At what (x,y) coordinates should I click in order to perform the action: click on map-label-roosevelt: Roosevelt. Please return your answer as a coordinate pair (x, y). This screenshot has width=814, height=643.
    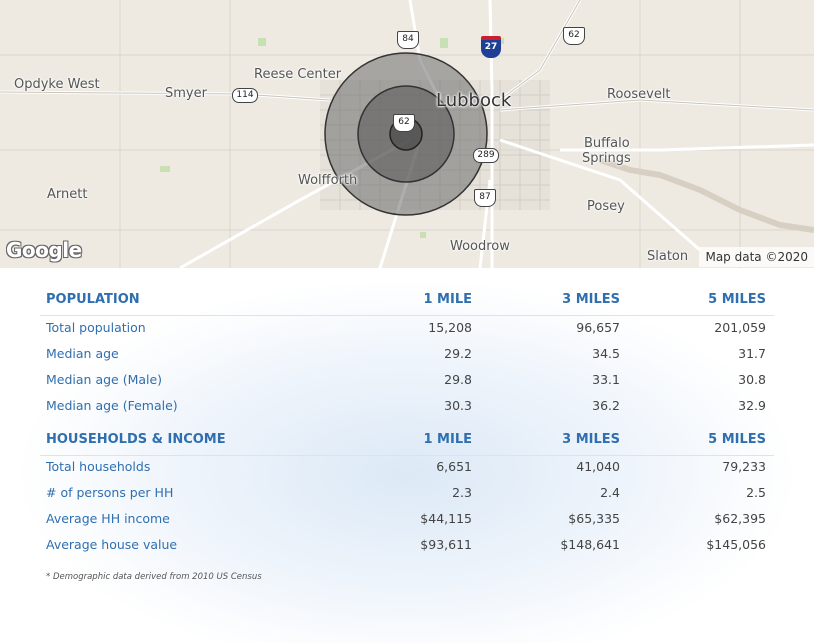
    Looking at the image, I should click on (639, 94).